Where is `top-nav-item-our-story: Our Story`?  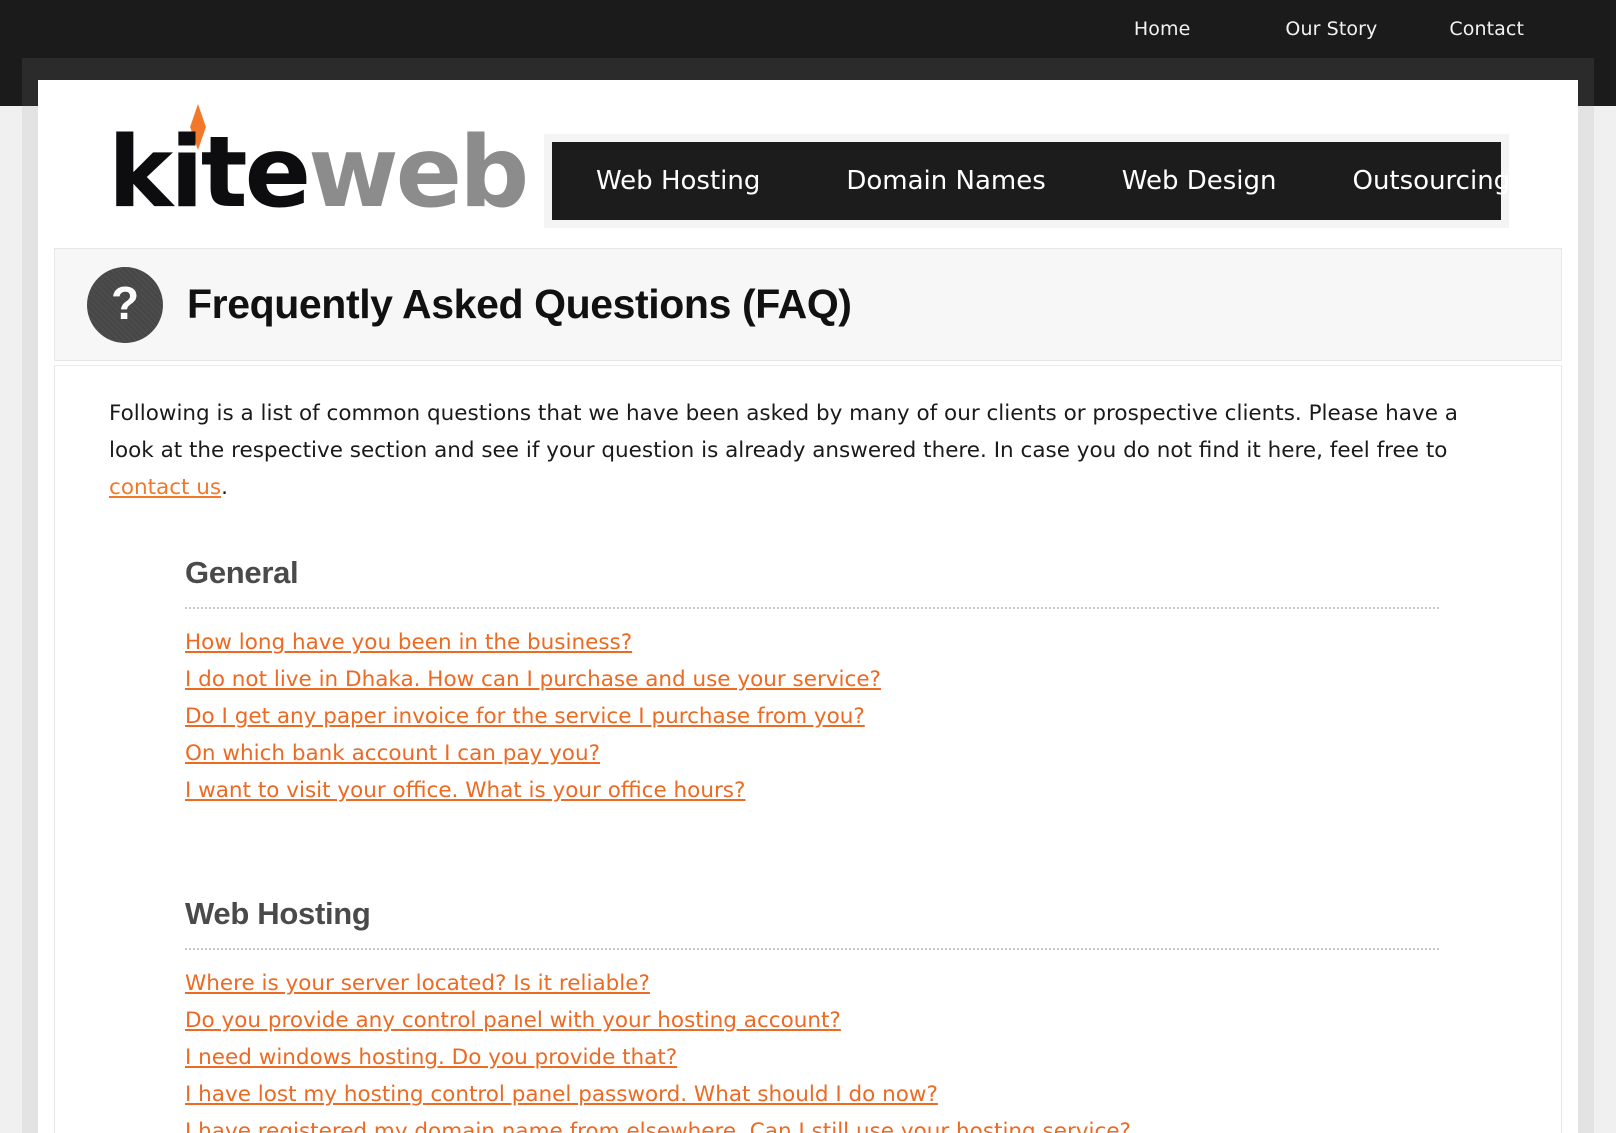 top-nav-item-our-story: Our Story is located at coordinates (1331, 29).